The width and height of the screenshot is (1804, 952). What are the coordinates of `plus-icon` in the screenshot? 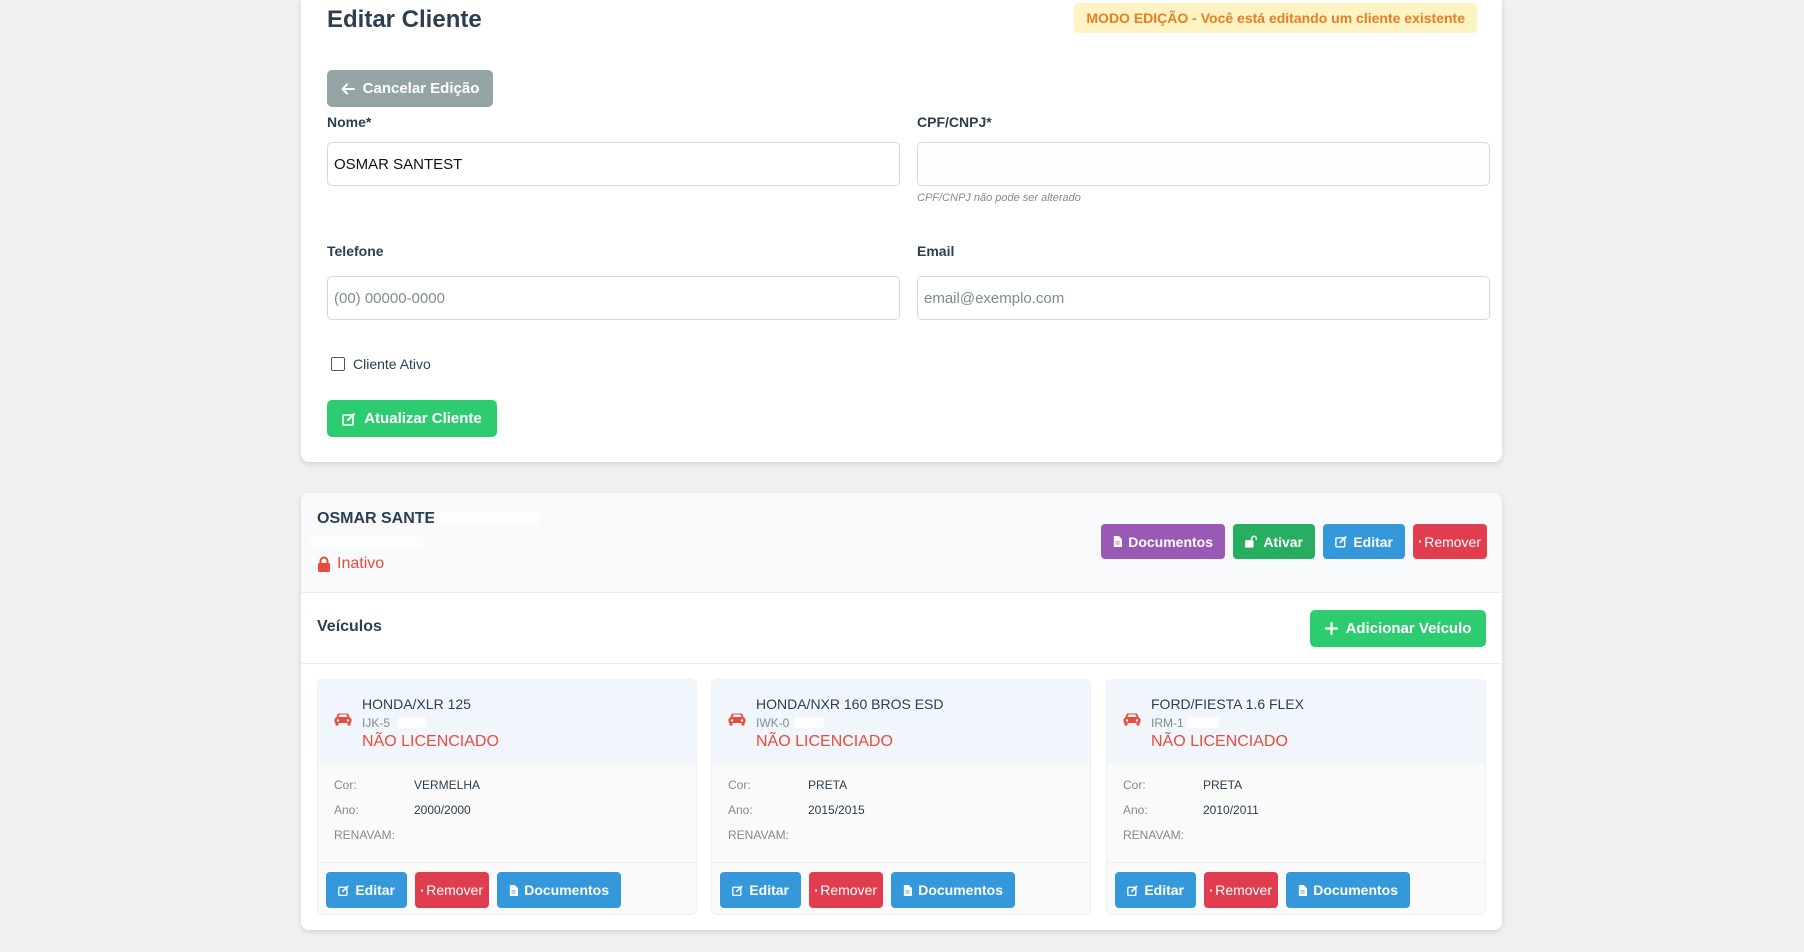 It's located at (1331, 628).